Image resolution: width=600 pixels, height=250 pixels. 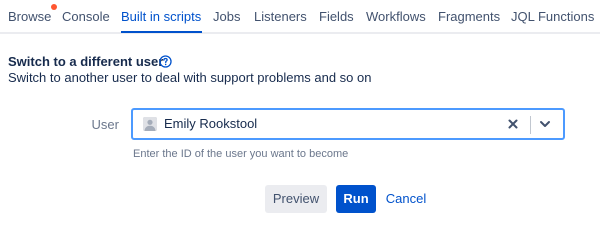 What do you see at coordinates (161, 32) in the screenshot?
I see `active-tab-indicator` at bounding box center [161, 32].